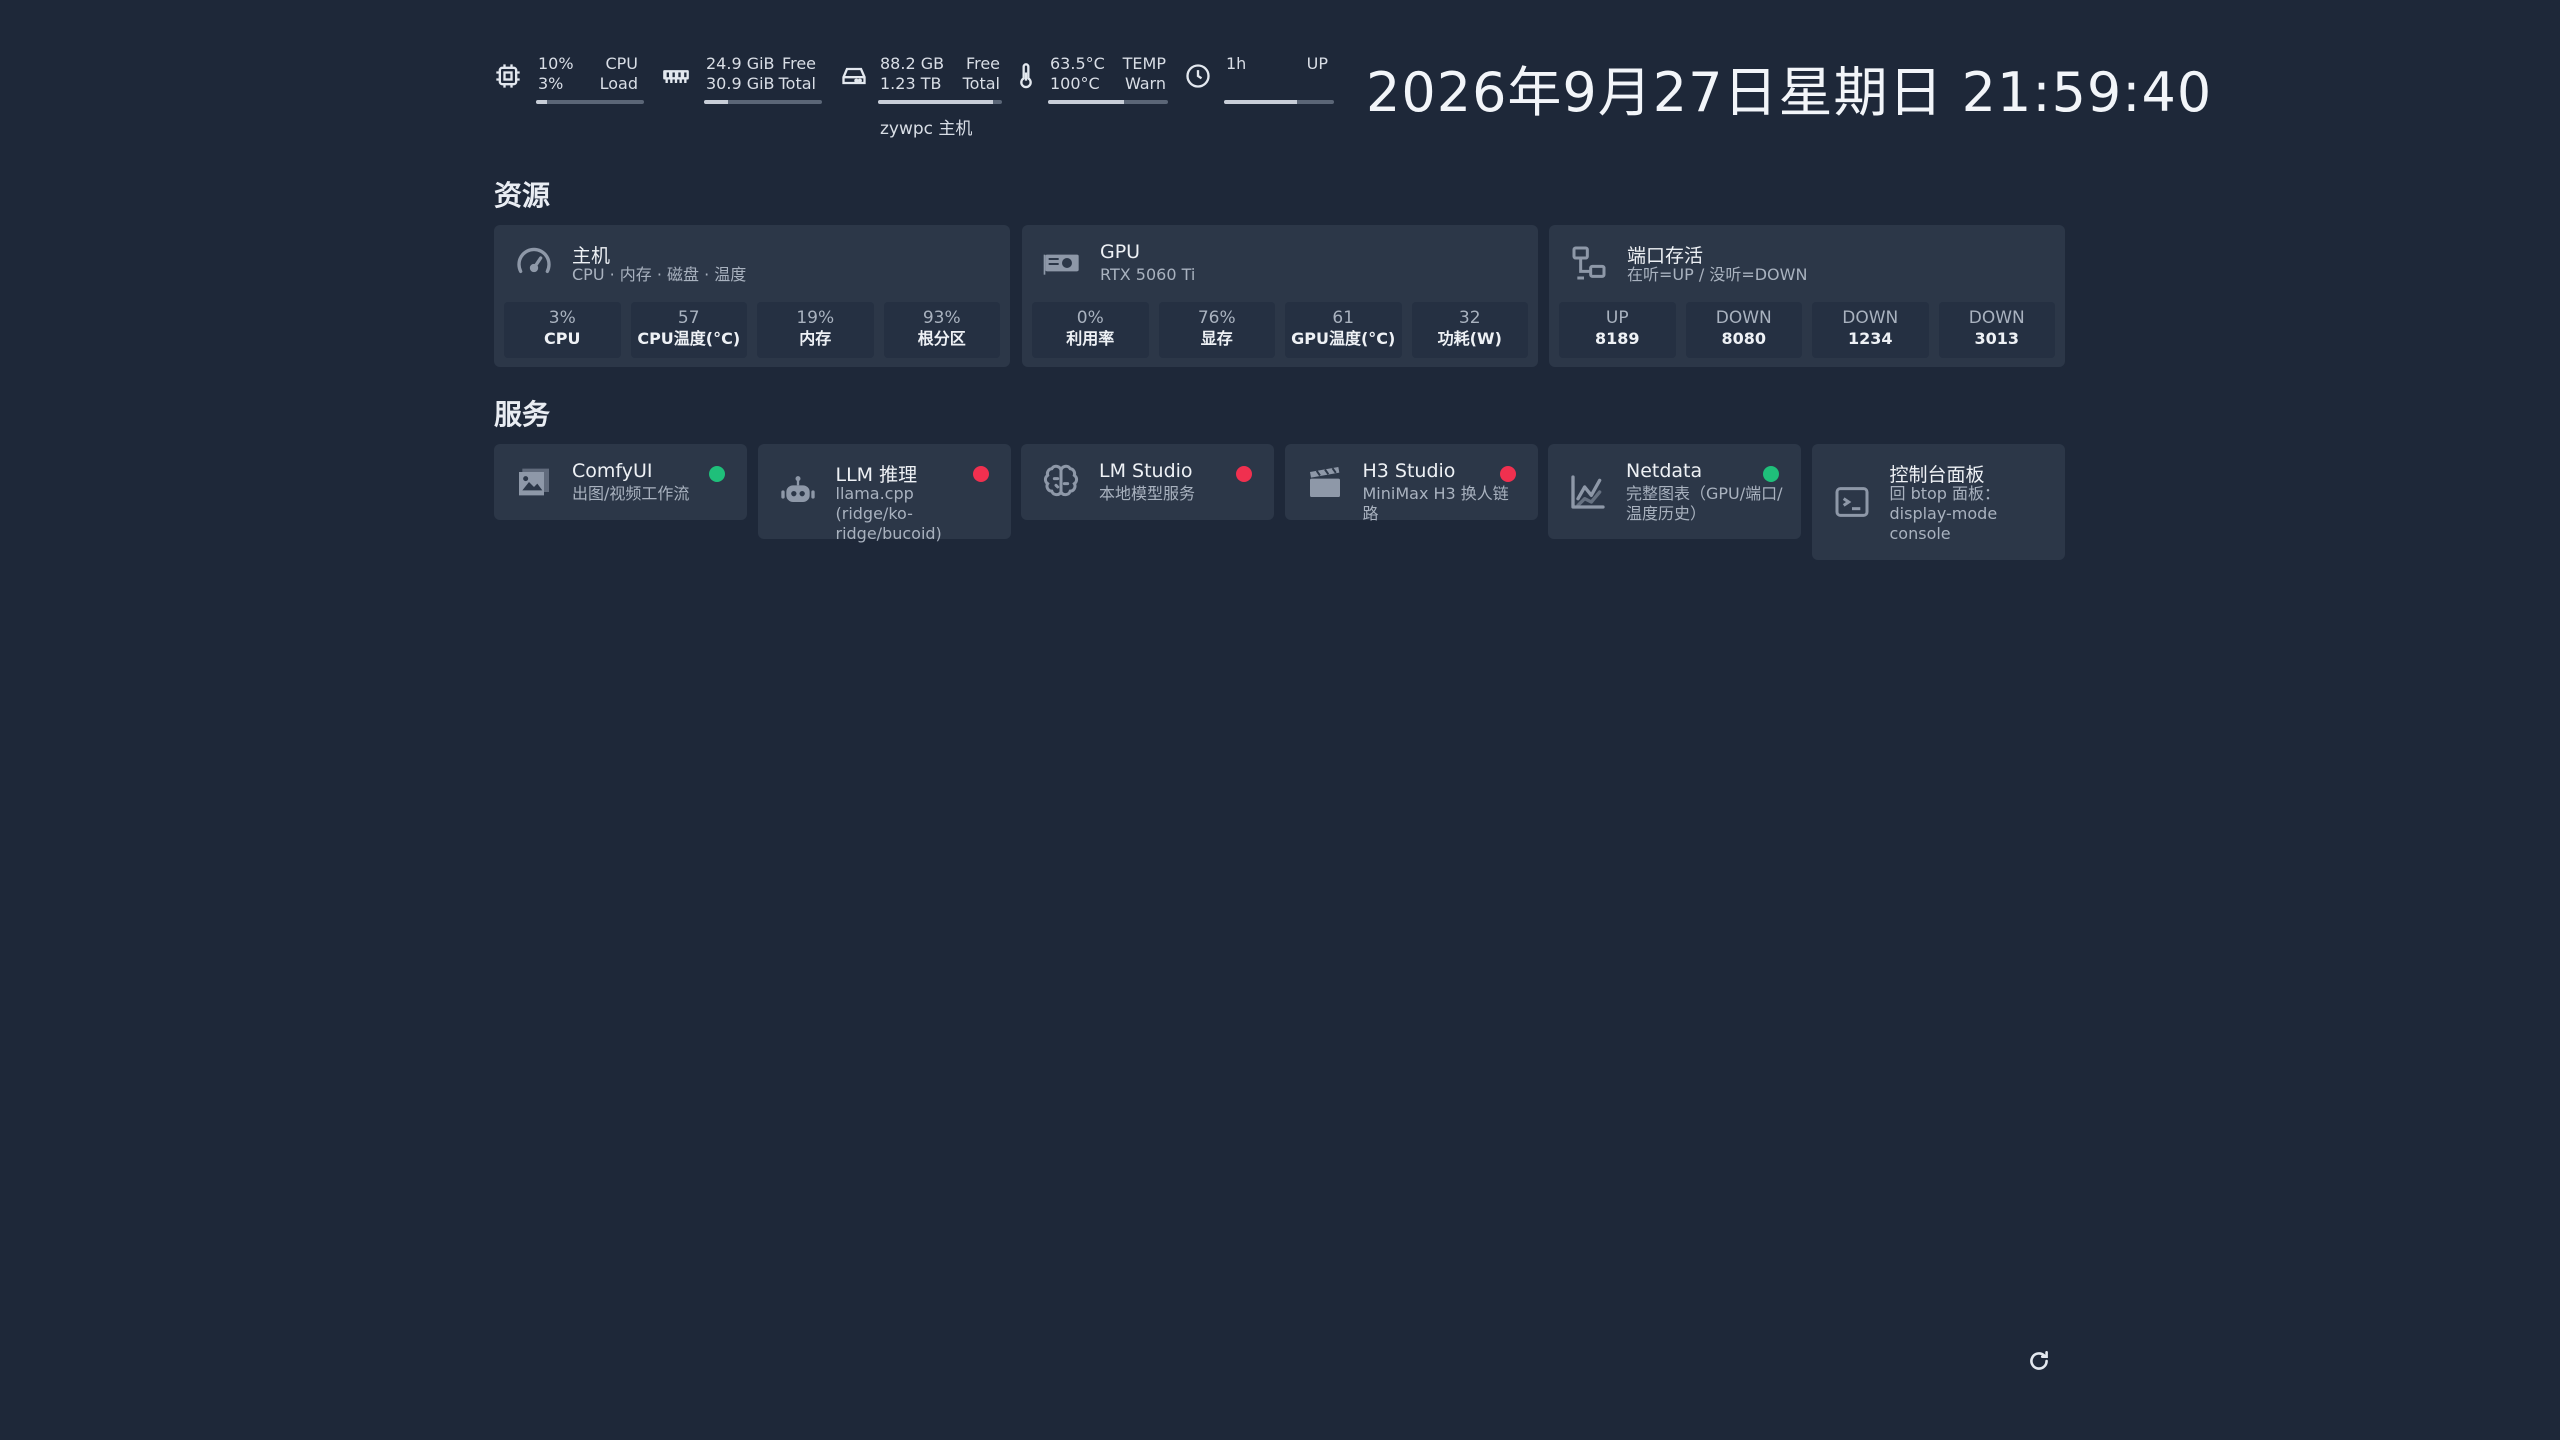 The image size is (2560, 1440). I want to click on robot-icon, so click(798, 492).